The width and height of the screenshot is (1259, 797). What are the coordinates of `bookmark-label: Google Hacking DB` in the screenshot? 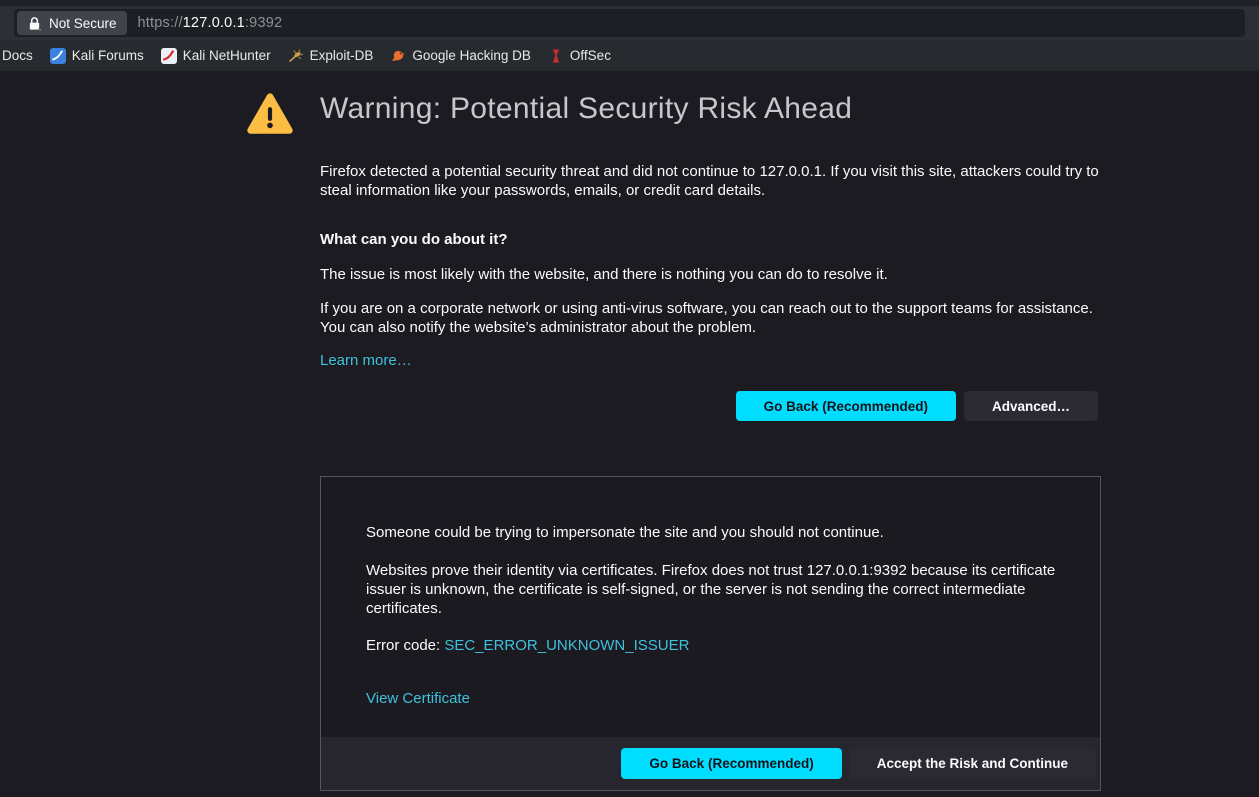 It's located at (471, 55).